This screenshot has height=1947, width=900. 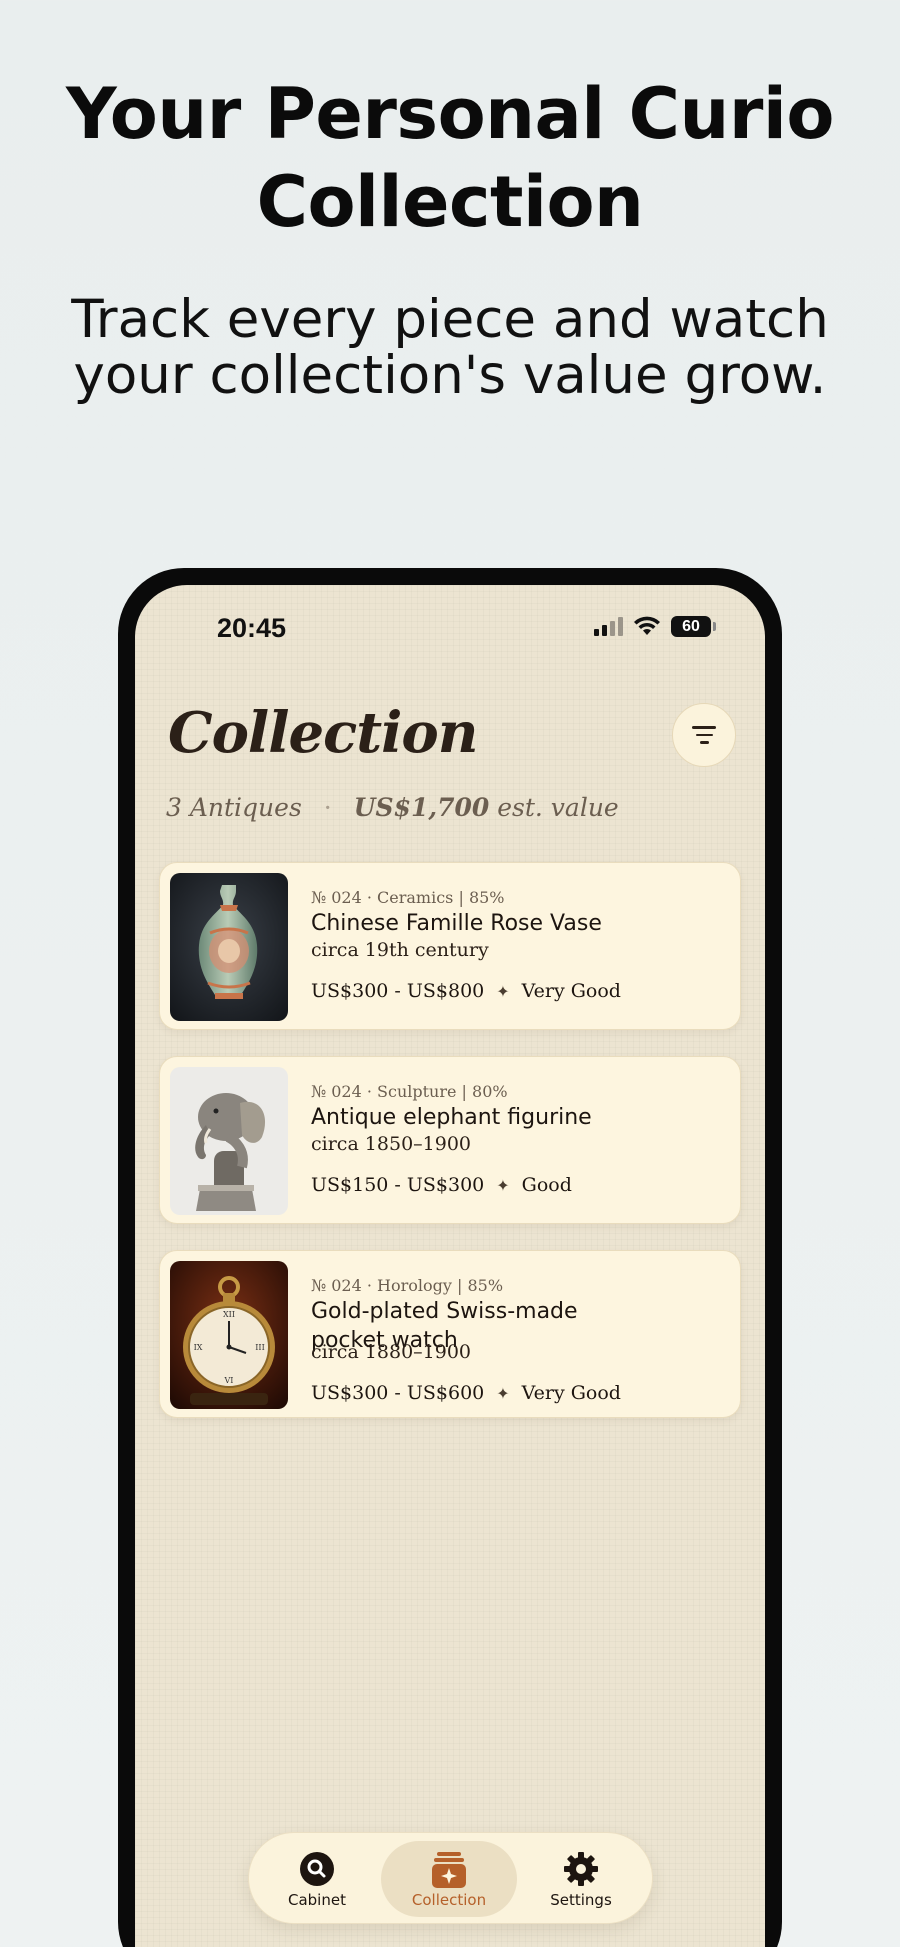 What do you see at coordinates (444, 1311) in the screenshot?
I see `item-title-line1: Gold-plated Swiss-made` at bounding box center [444, 1311].